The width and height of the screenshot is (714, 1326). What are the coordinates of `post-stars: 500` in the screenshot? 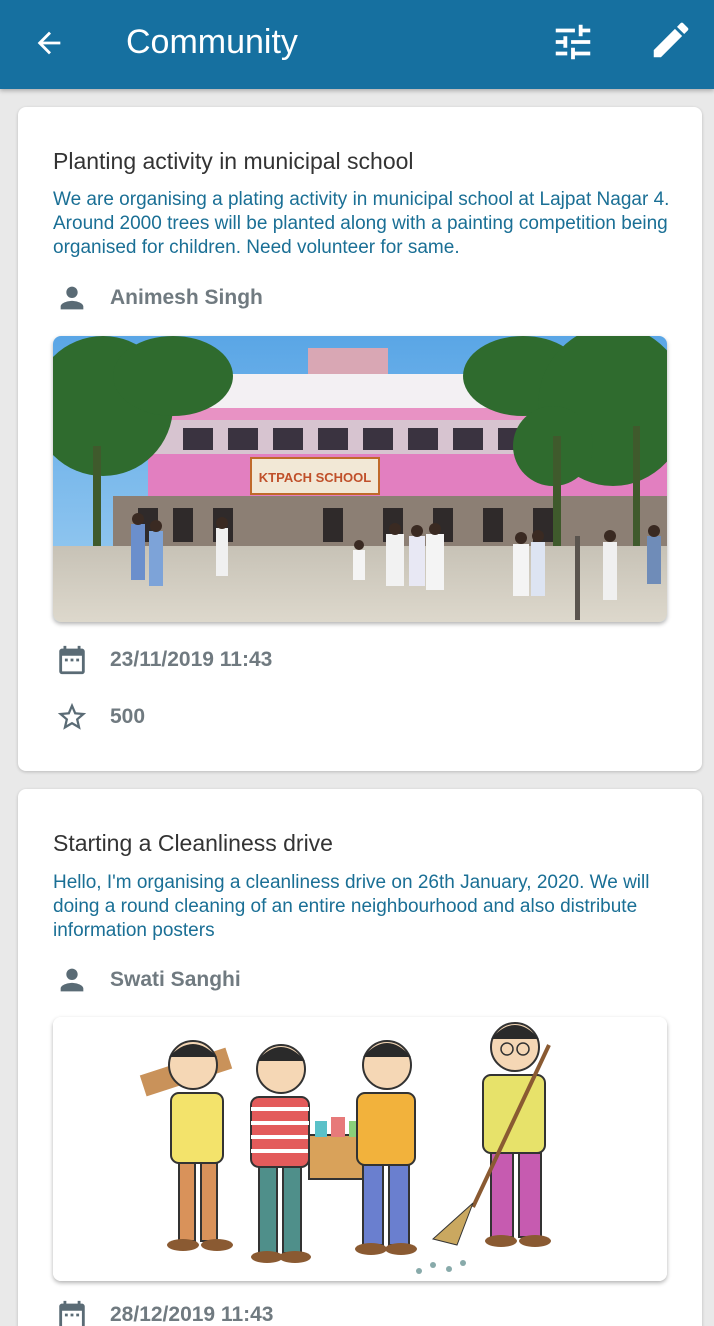 It's located at (99, 717).